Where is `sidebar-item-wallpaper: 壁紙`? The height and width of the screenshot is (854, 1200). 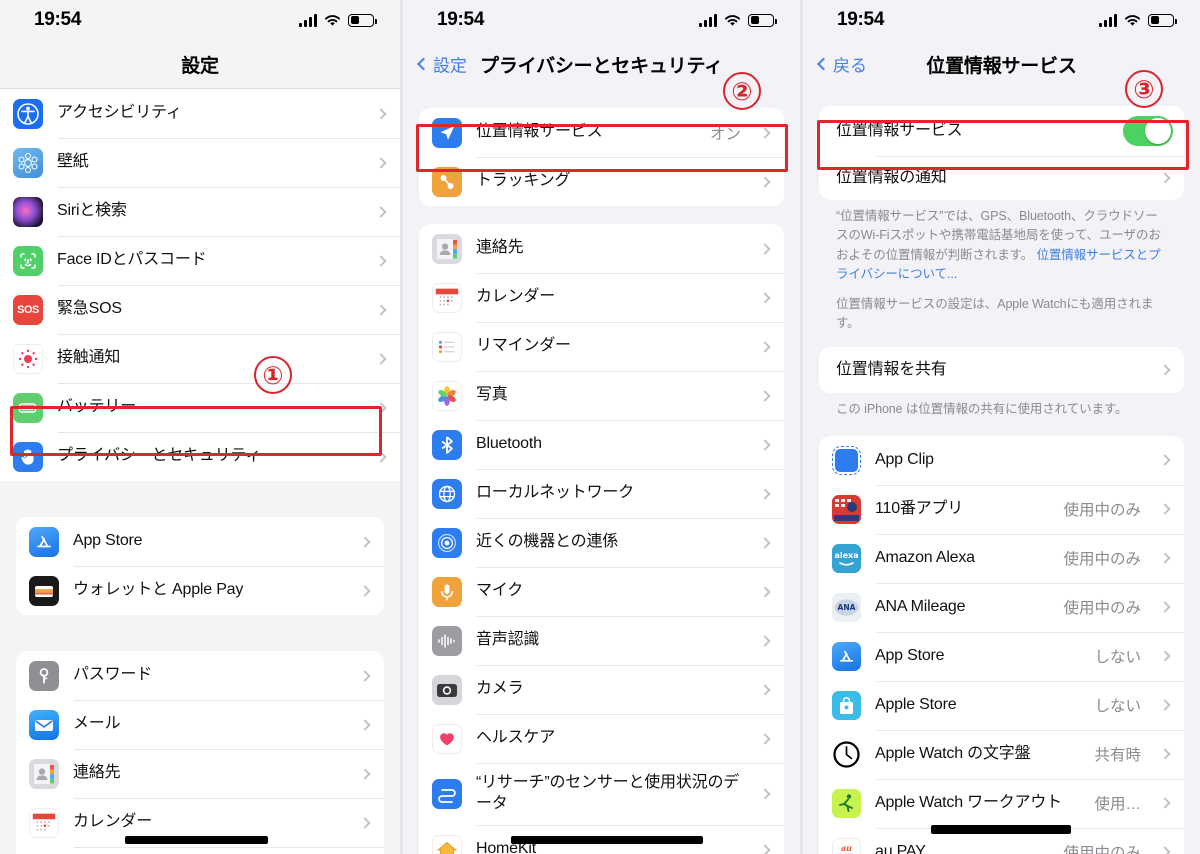 sidebar-item-wallpaper: 壁紙 is located at coordinates (200, 162).